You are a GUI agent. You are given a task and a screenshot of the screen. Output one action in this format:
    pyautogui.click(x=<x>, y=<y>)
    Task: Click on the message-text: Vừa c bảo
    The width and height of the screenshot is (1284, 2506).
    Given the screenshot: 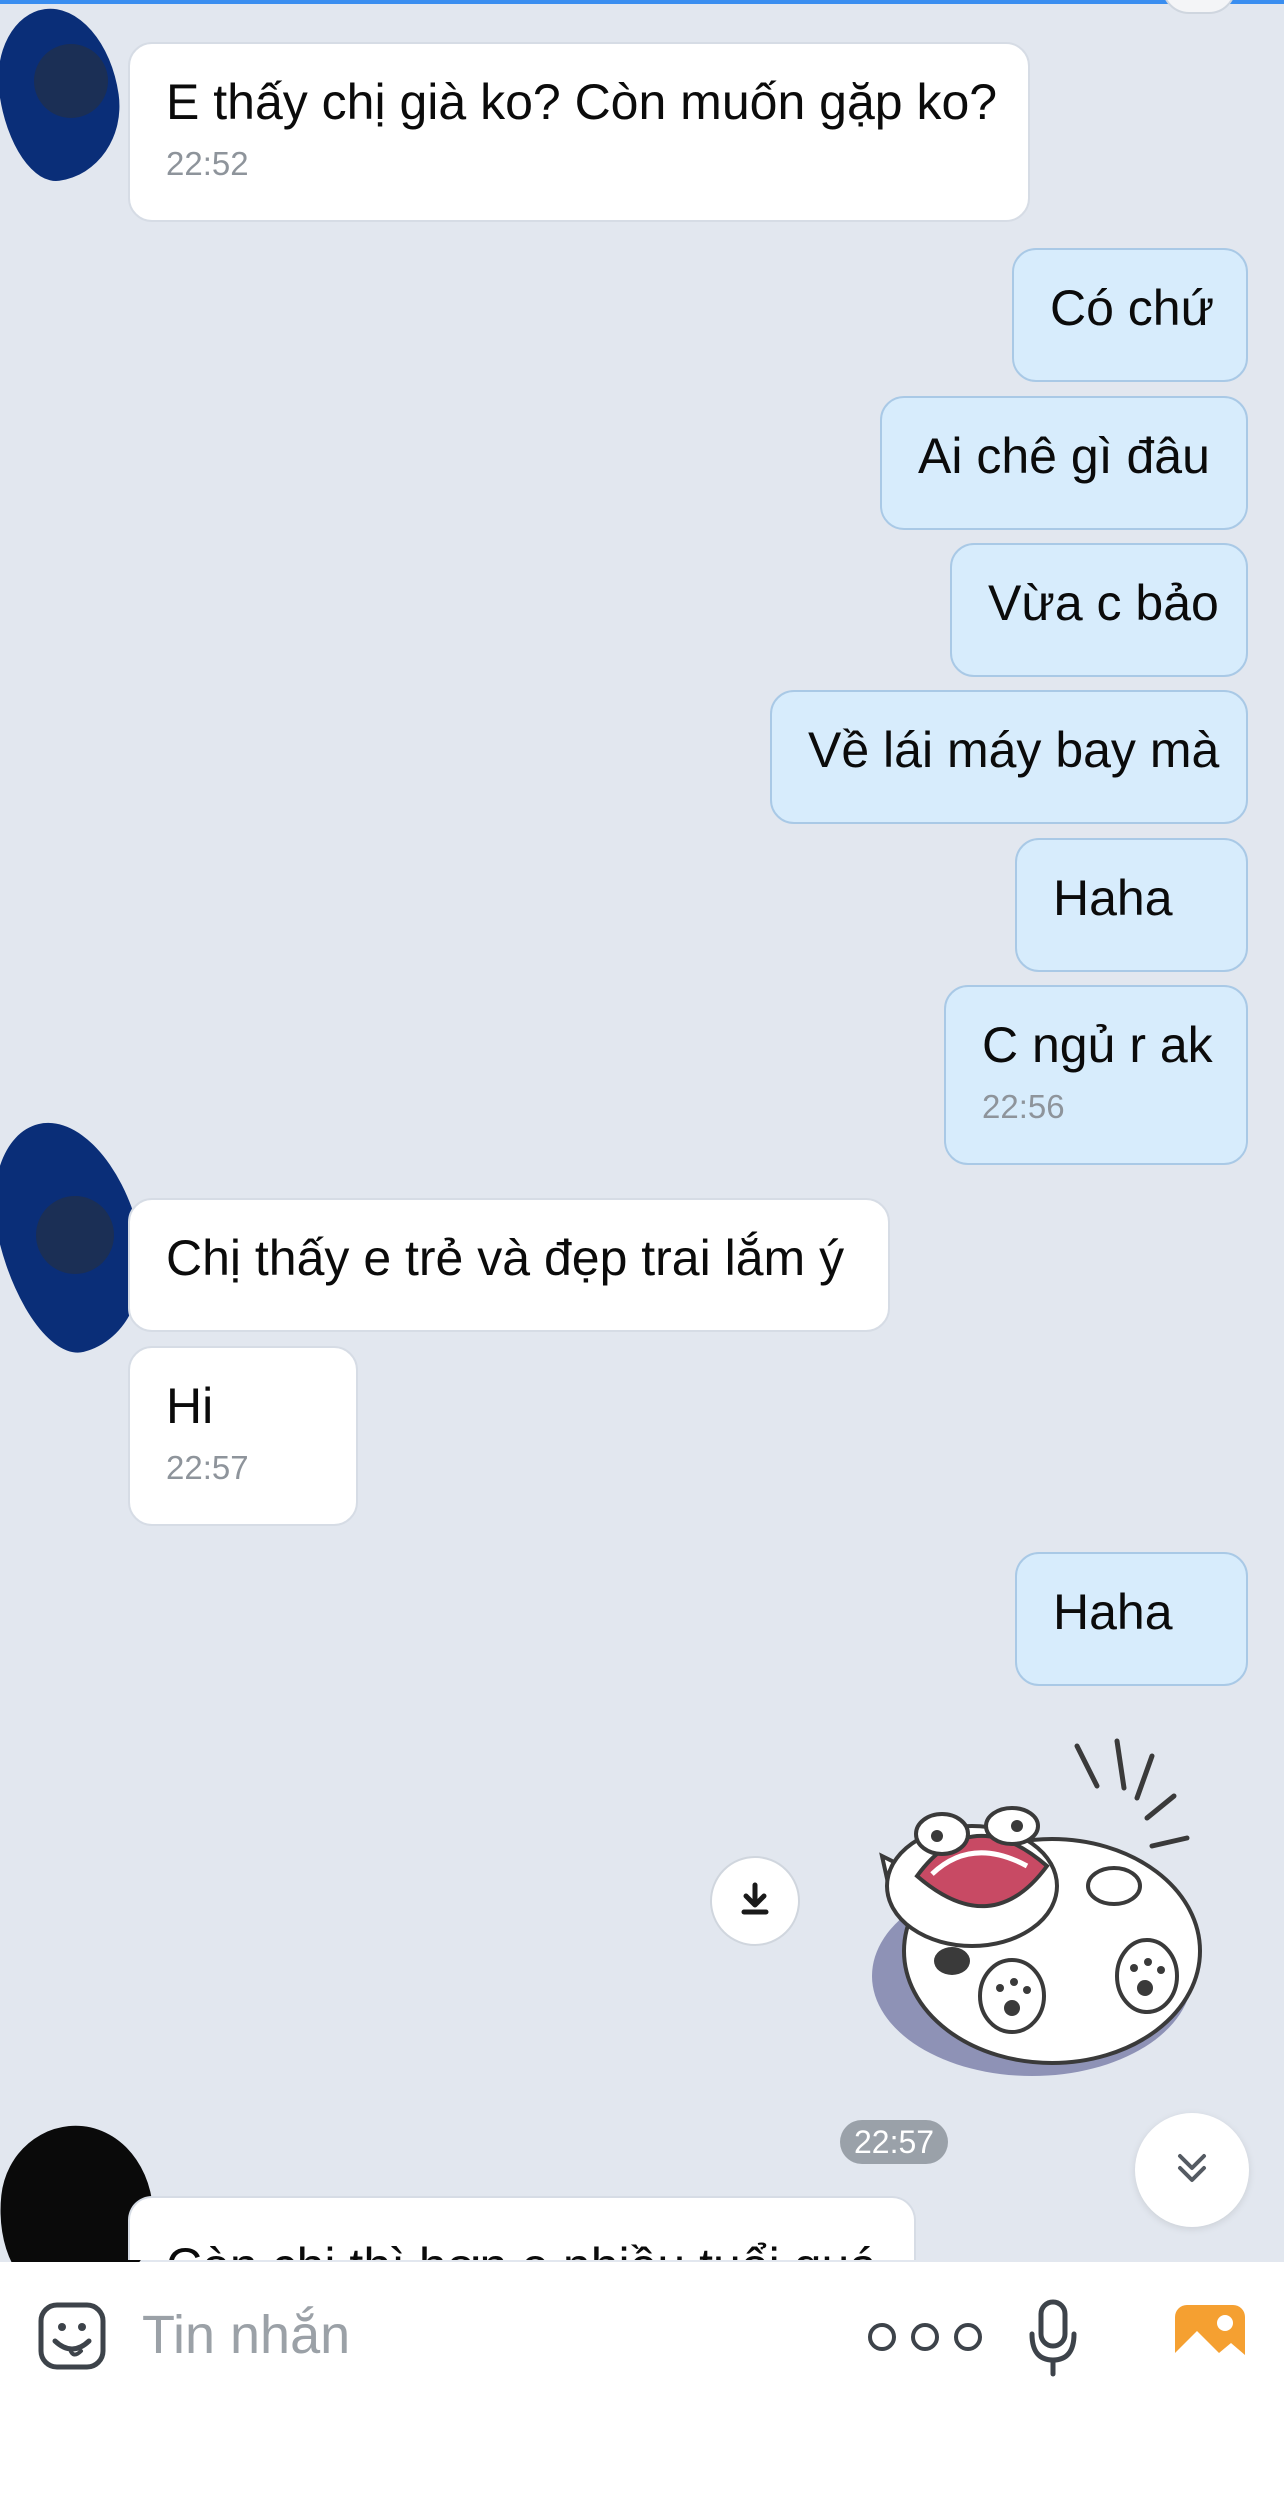 What is the action you would take?
    pyautogui.click(x=1103, y=603)
    